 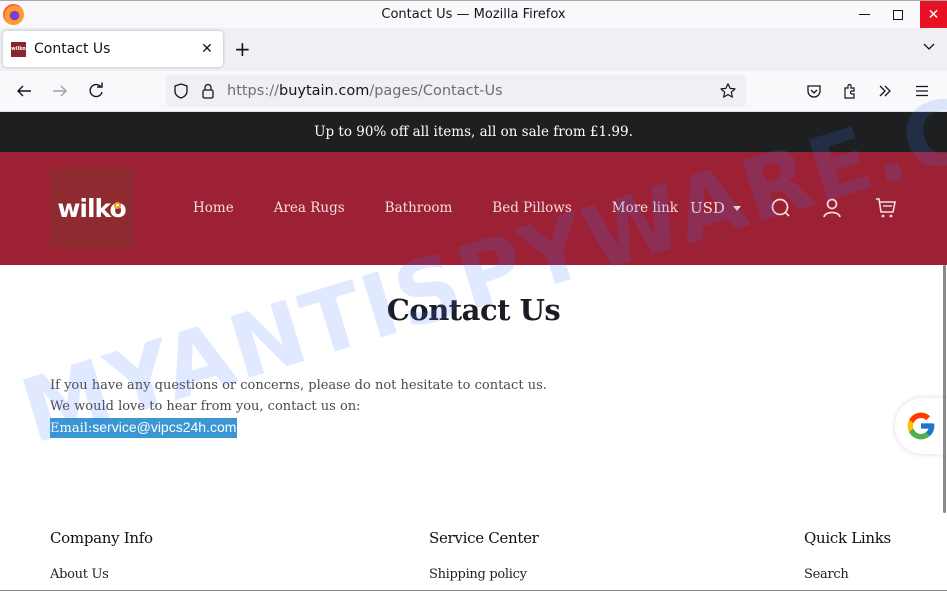 I want to click on nav-link-bathroom: Bathroom, so click(x=419, y=208).